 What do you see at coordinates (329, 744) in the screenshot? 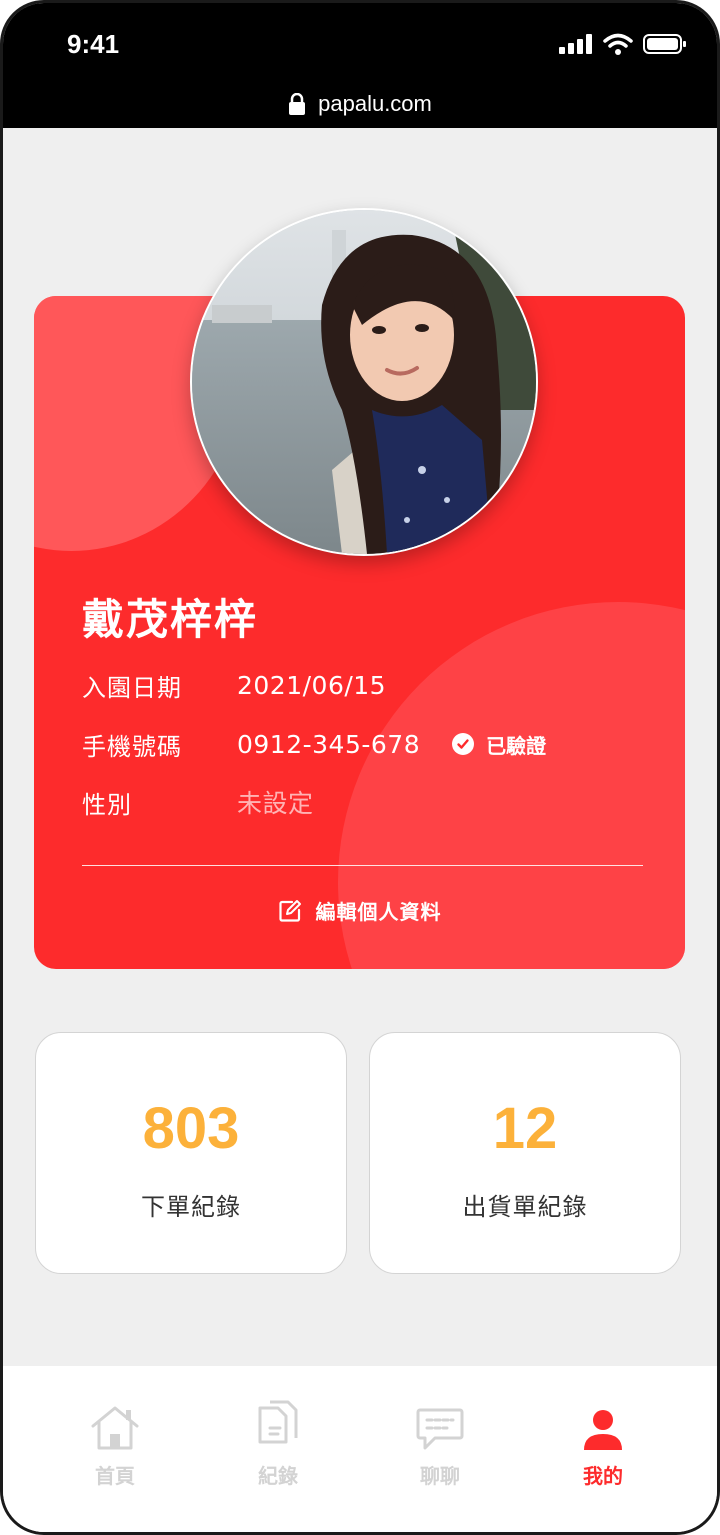
I see `phone-value: 0912-345-678` at bounding box center [329, 744].